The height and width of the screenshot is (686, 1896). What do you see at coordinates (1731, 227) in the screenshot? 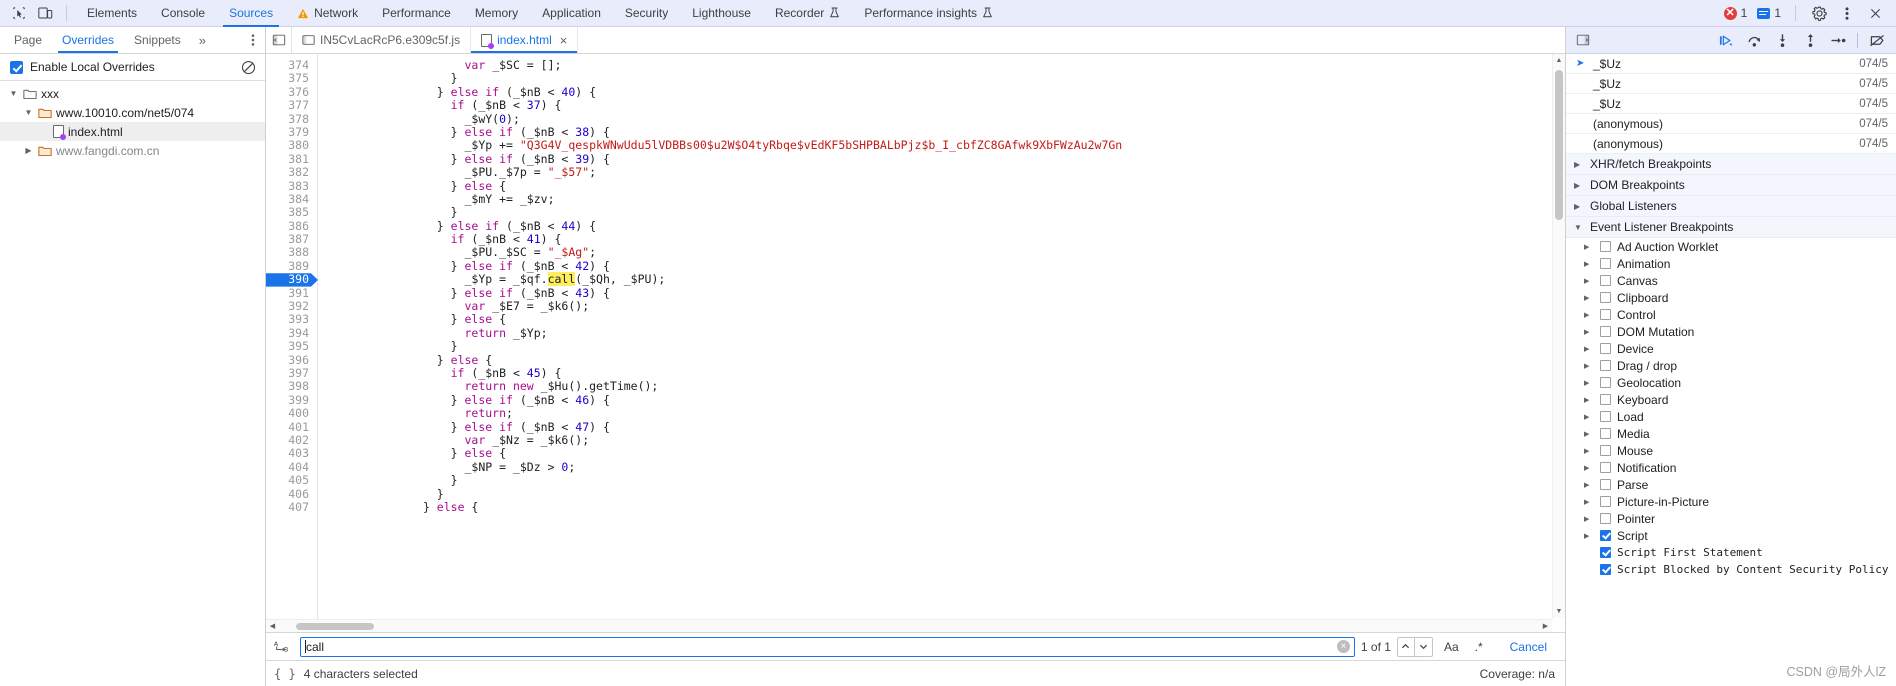
I see `section-event-listener-breakpoints: ▼ Event Listener Breakpoints` at bounding box center [1731, 227].